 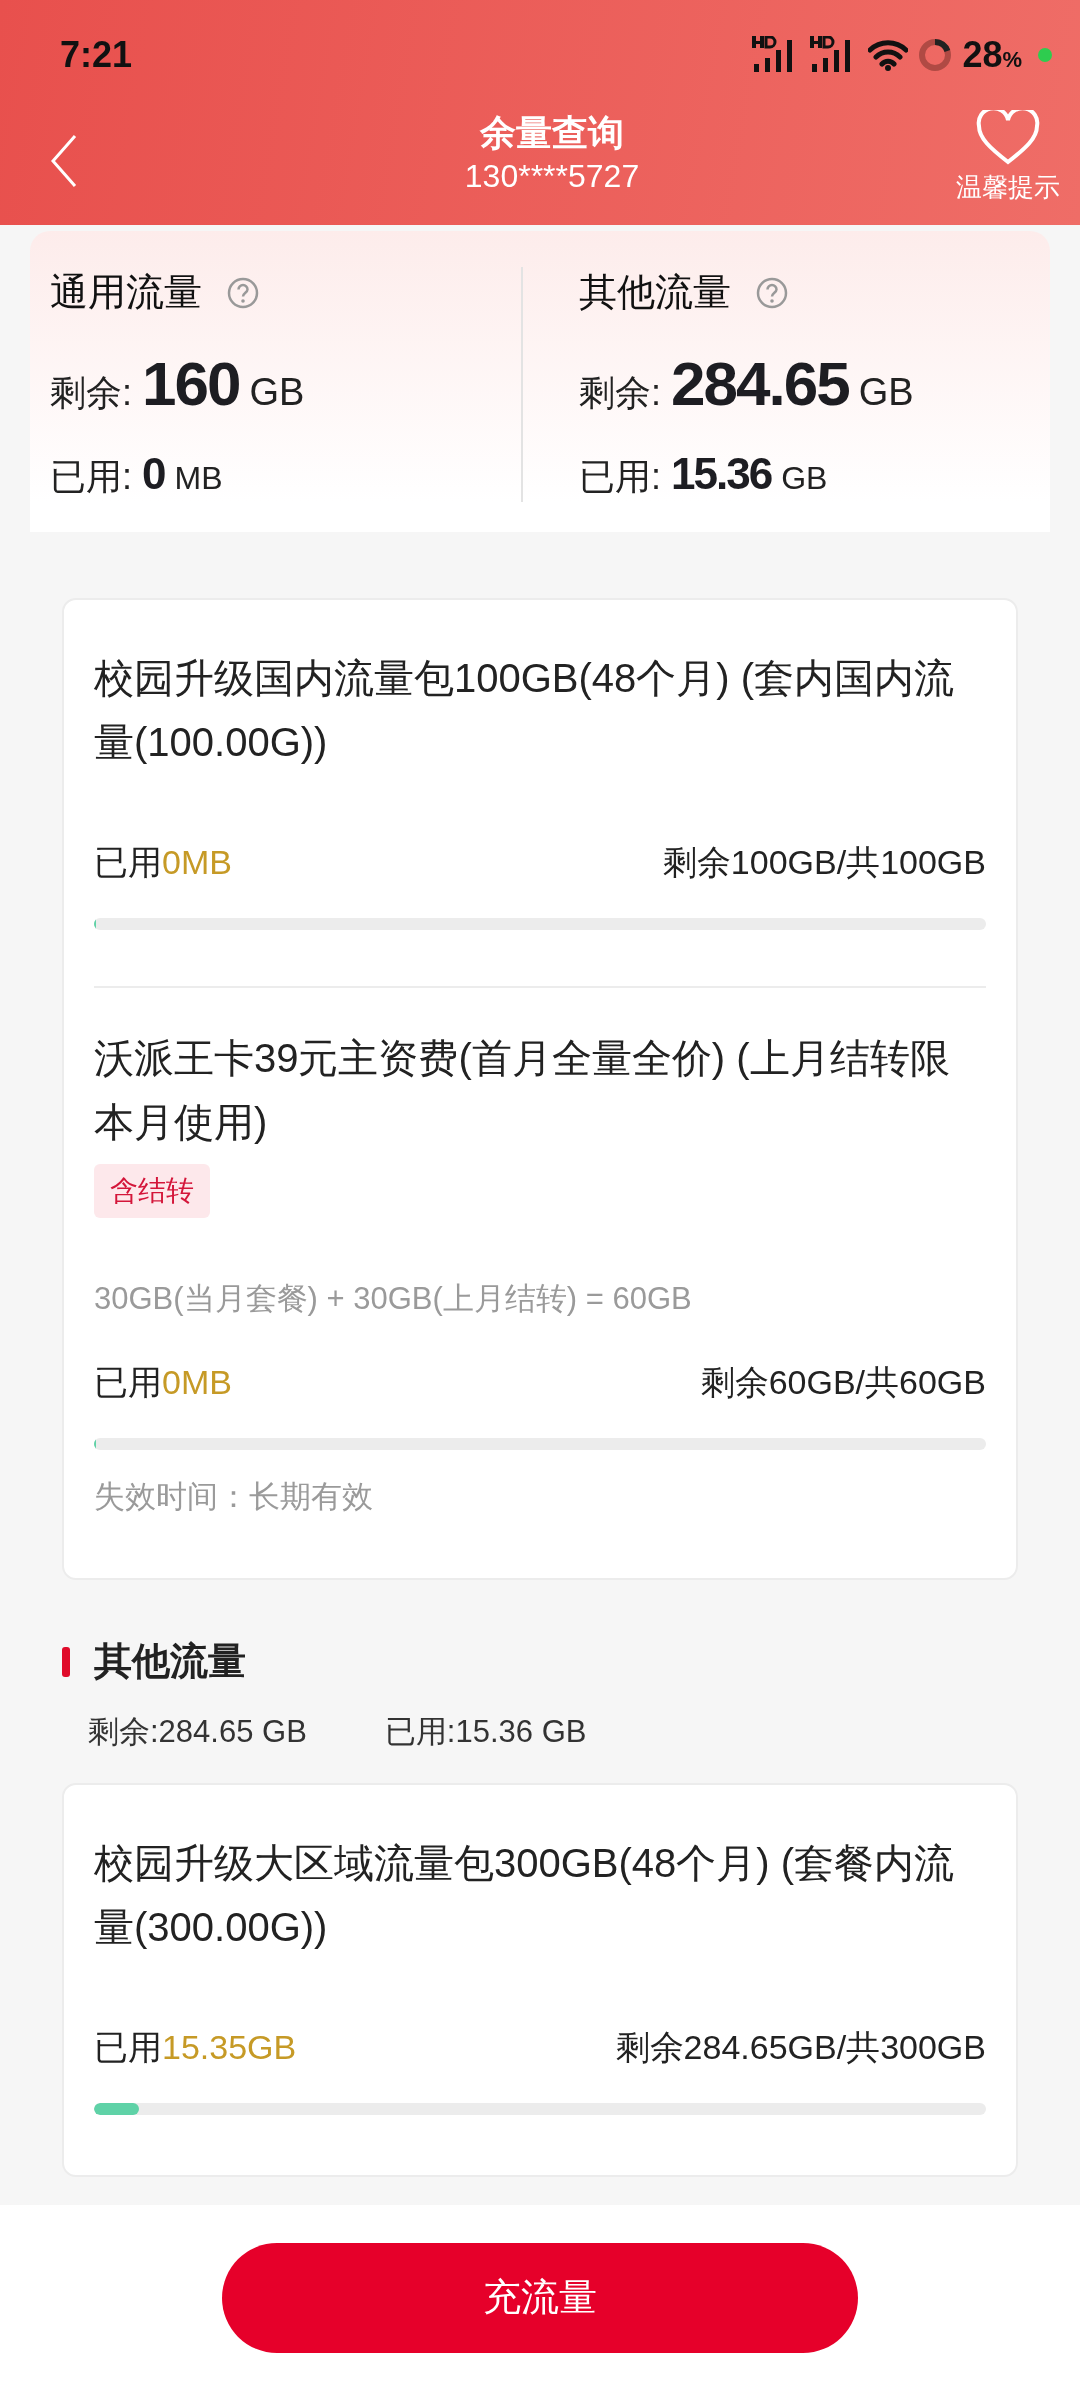 What do you see at coordinates (992, 55) in the screenshot?
I see `battery-percent: 28%` at bounding box center [992, 55].